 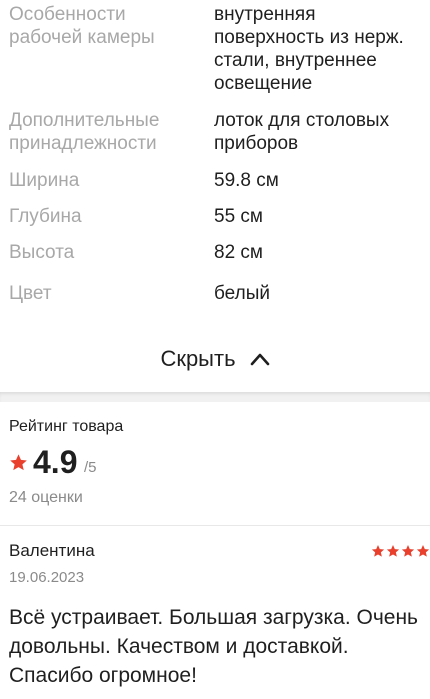 What do you see at coordinates (302, 132) in the screenshot?
I see `spec-value: лоток для столовых приборов` at bounding box center [302, 132].